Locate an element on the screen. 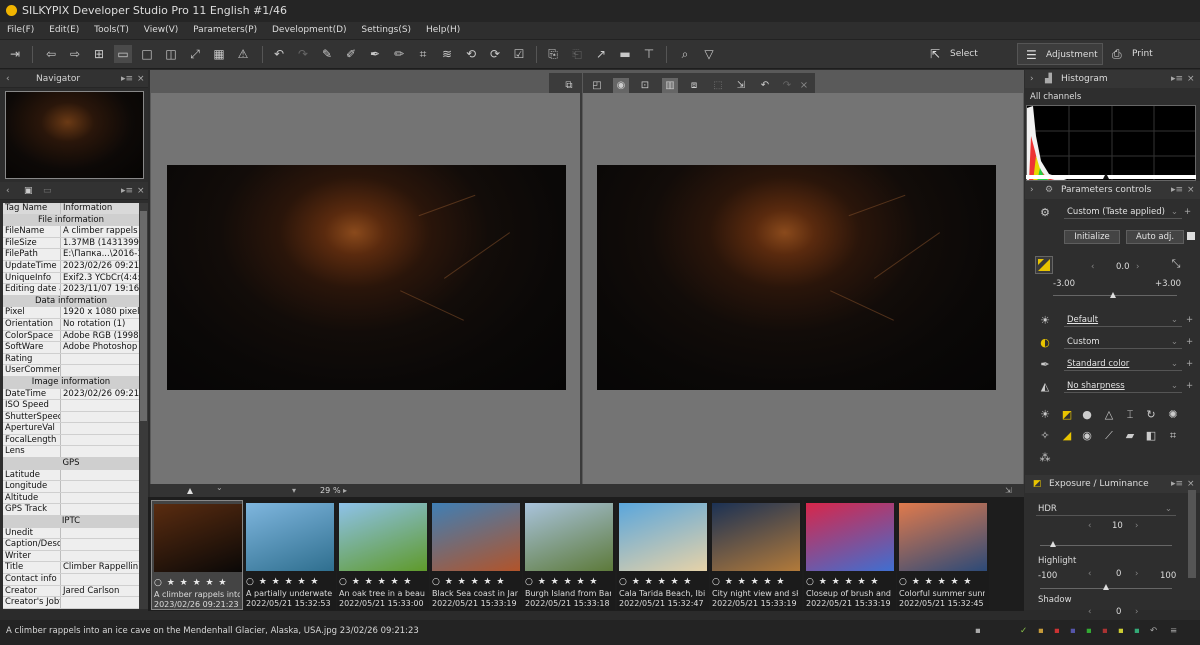  before-view-icon: ◰ is located at coordinates (597, 86).